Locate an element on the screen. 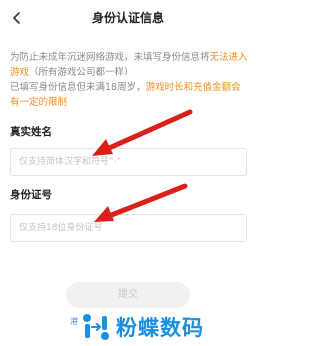  id-number-input is located at coordinates (128, 228).